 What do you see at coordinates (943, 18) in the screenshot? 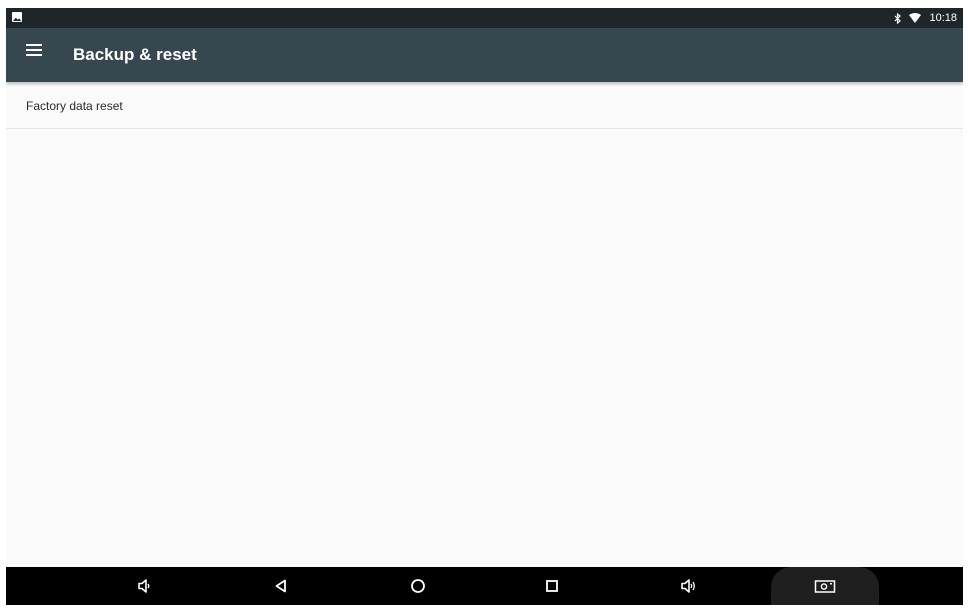
I see `status-time: 10:18` at bounding box center [943, 18].